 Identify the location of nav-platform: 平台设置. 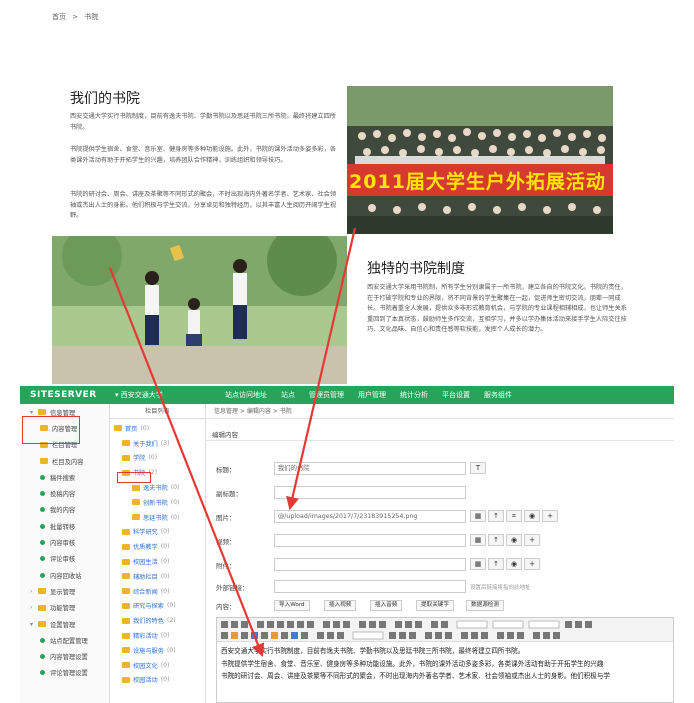
(456, 395).